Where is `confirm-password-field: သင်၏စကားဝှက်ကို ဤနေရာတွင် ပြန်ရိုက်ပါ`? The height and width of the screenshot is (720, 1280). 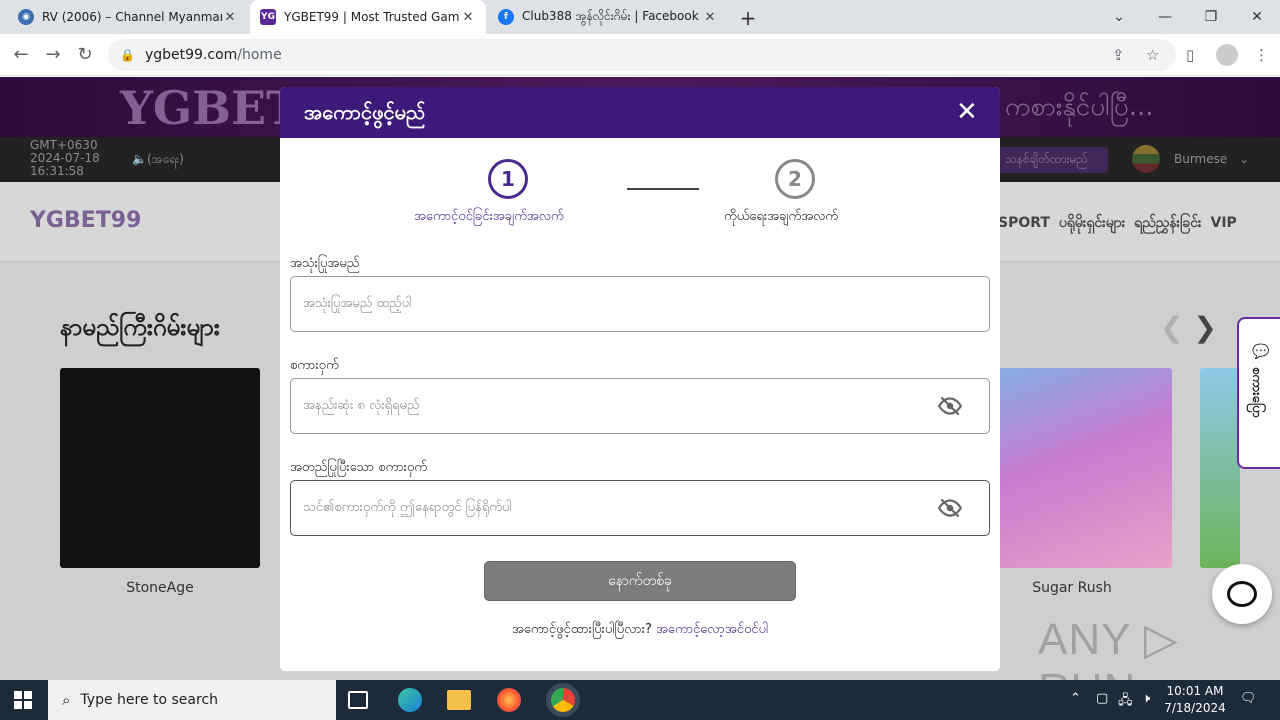
confirm-password-field: သင်၏စကားဝှက်ကို ဤနေရာတွင် ပြန်ရိုက်ပါ is located at coordinates (640, 508).